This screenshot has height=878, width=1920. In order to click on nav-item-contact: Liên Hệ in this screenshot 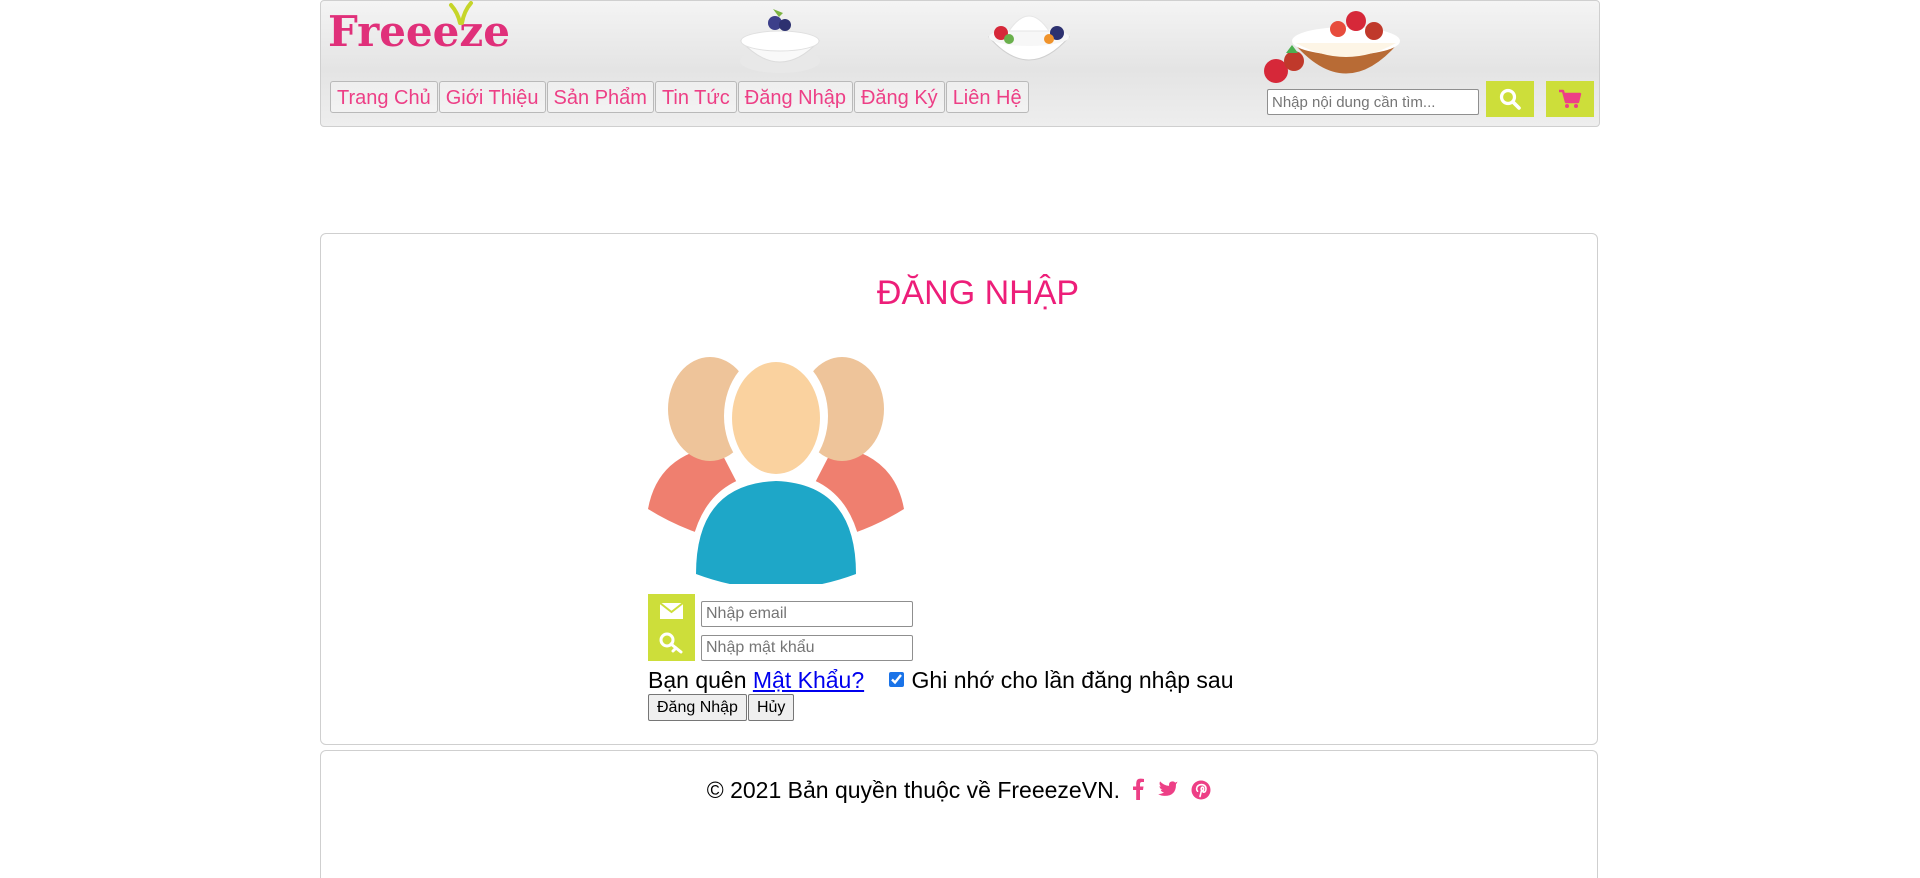, I will do `click(987, 97)`.